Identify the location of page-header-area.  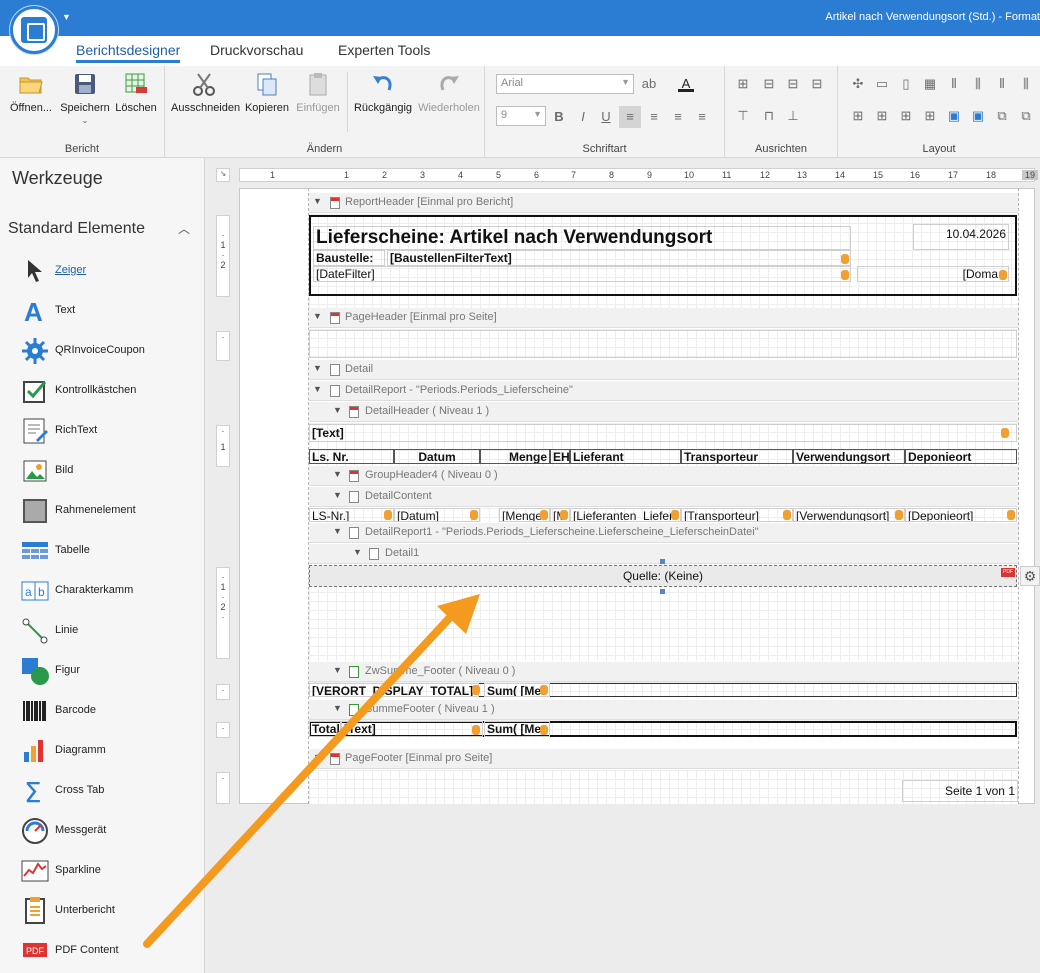
(663, 344).